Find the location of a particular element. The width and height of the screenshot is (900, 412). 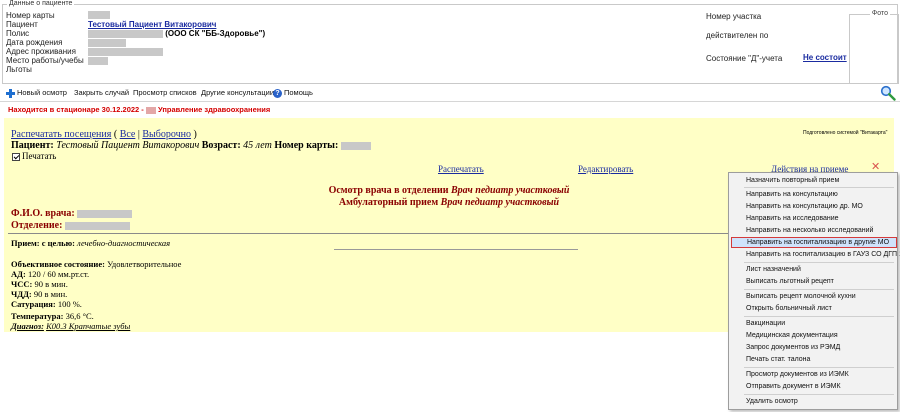

print-visits-link: Распечатать посещения is located at coordinates (61, 134).